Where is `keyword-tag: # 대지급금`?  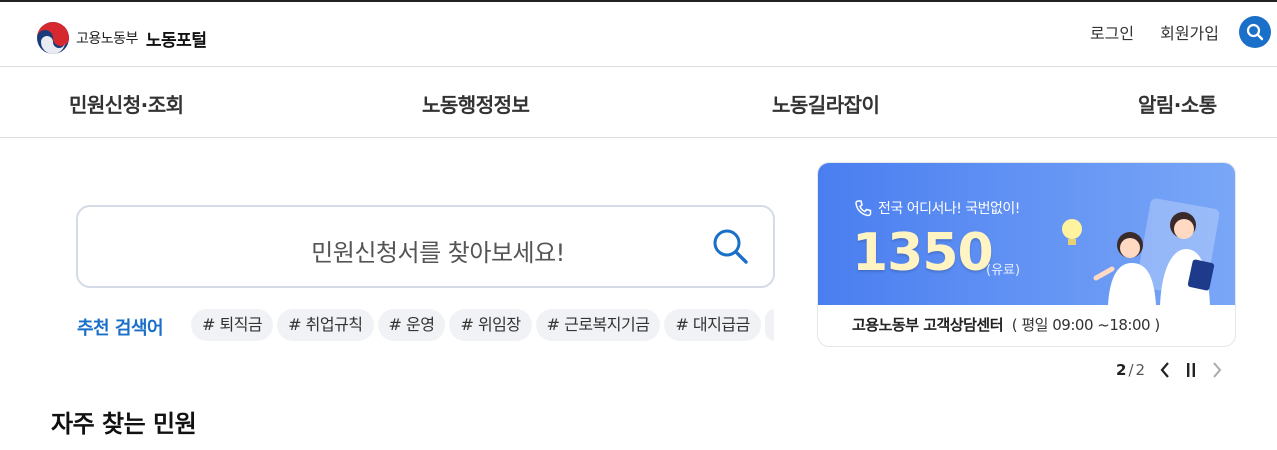
keyword-tag: # 대지급금 is located at coordinates (712, 325).